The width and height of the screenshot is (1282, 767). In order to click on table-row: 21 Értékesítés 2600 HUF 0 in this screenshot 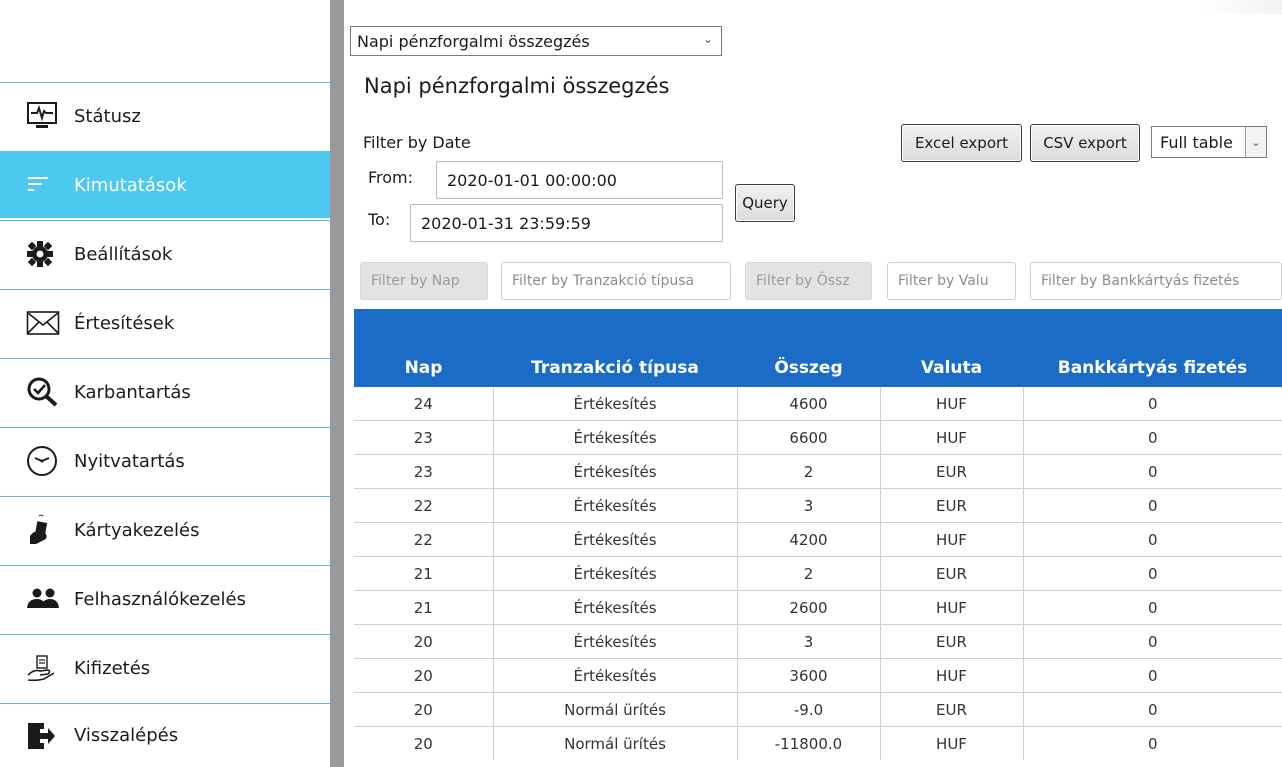, I will do `click(818, 607)`.